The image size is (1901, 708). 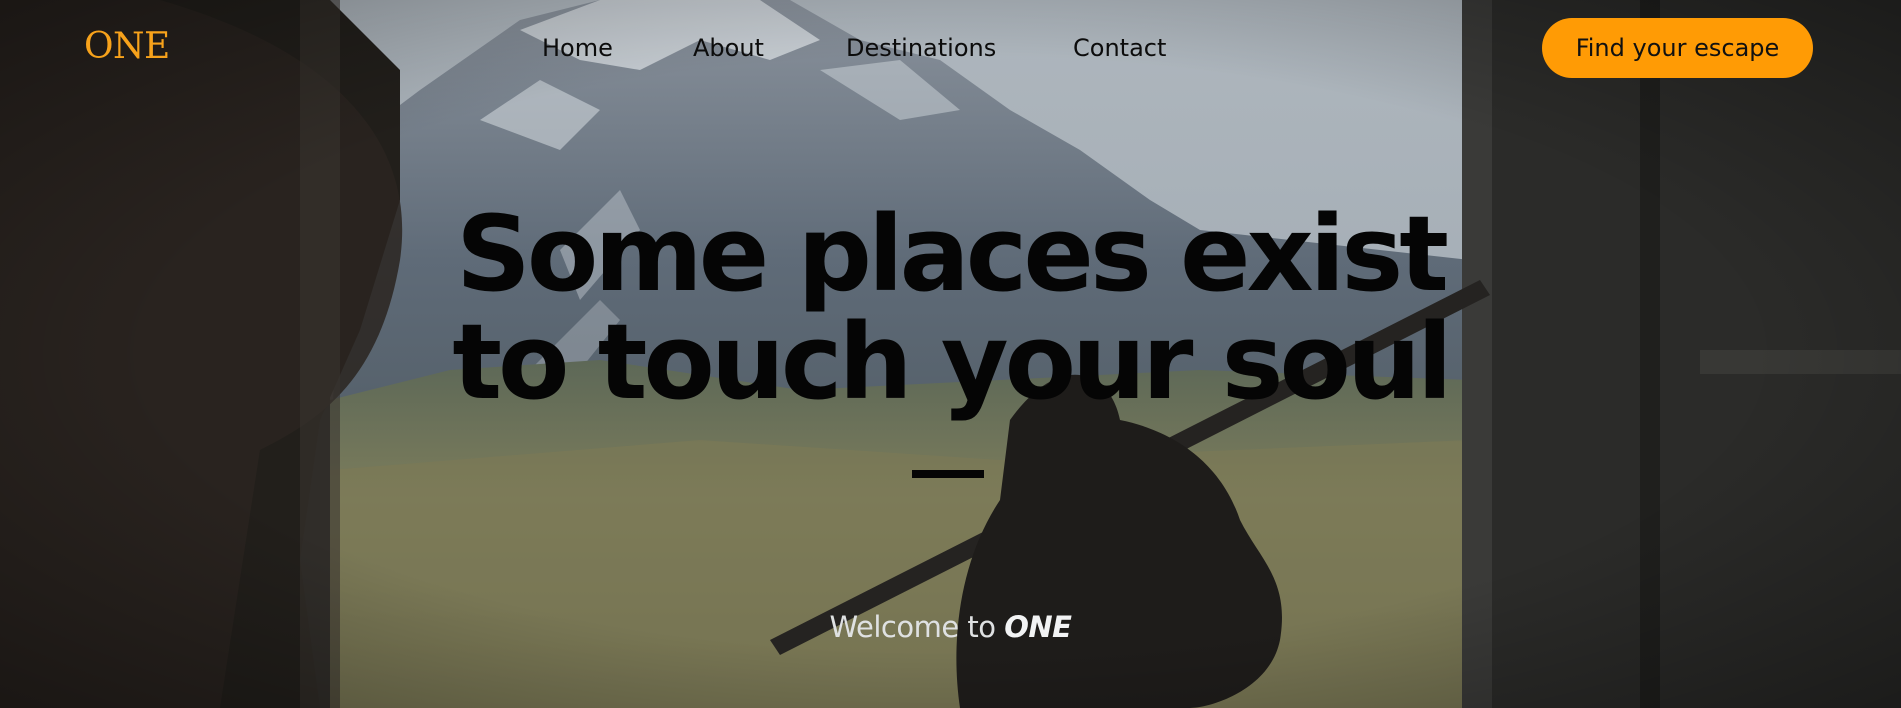 What do you see at coordinates (1677, 48) in the screenshot?
I see `find-your-escape-button: Find your escape` at bounding box center [1677, 48].